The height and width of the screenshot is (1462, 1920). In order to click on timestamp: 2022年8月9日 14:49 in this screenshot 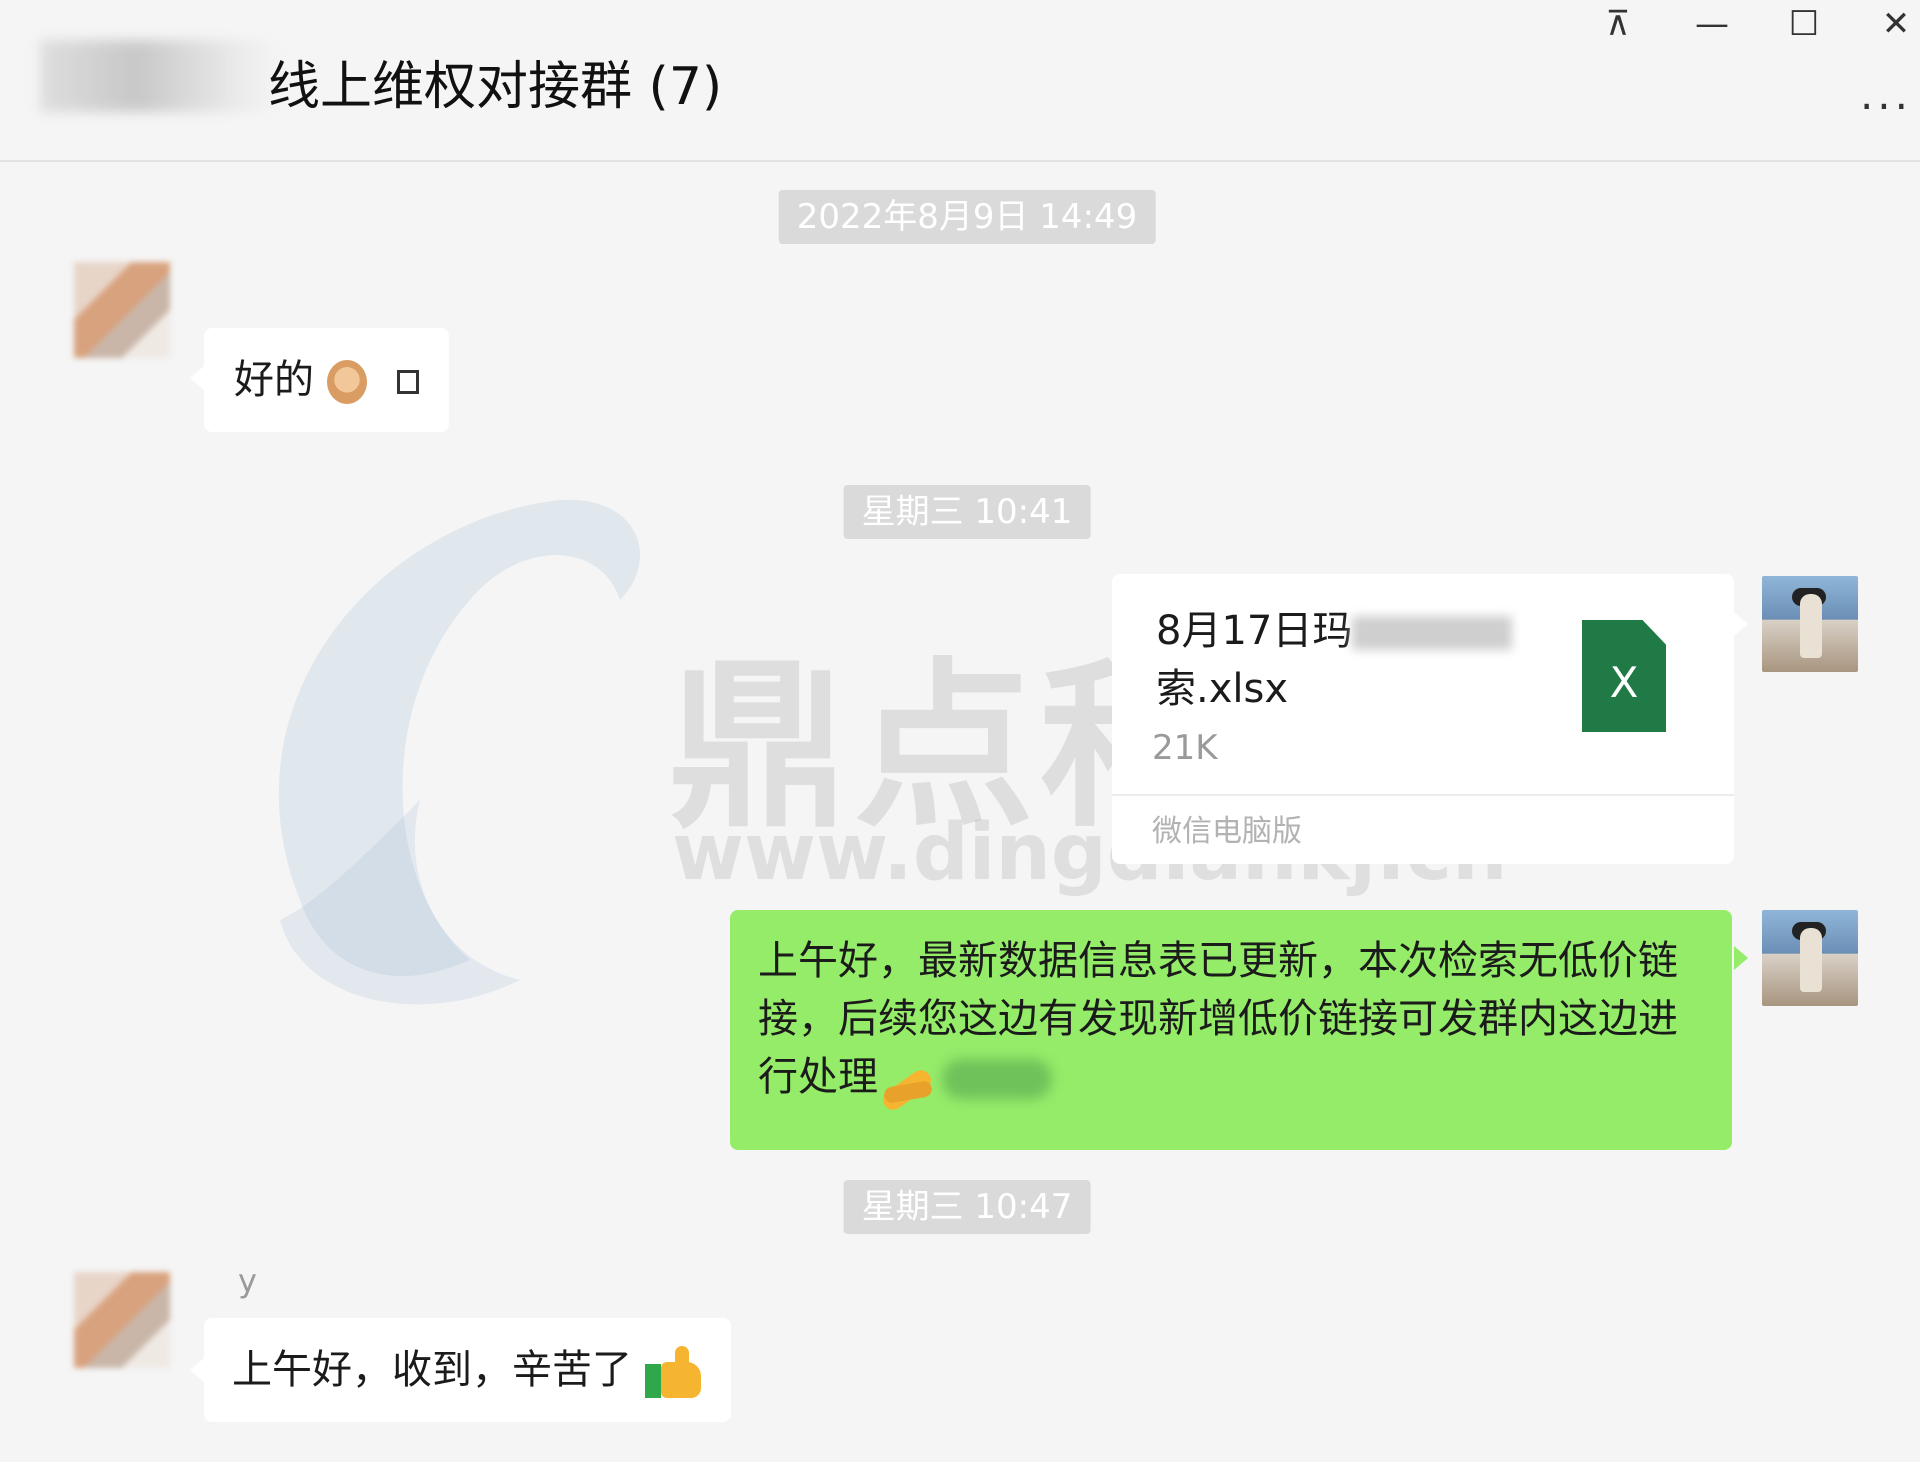, I will do `click(967, 217)`.